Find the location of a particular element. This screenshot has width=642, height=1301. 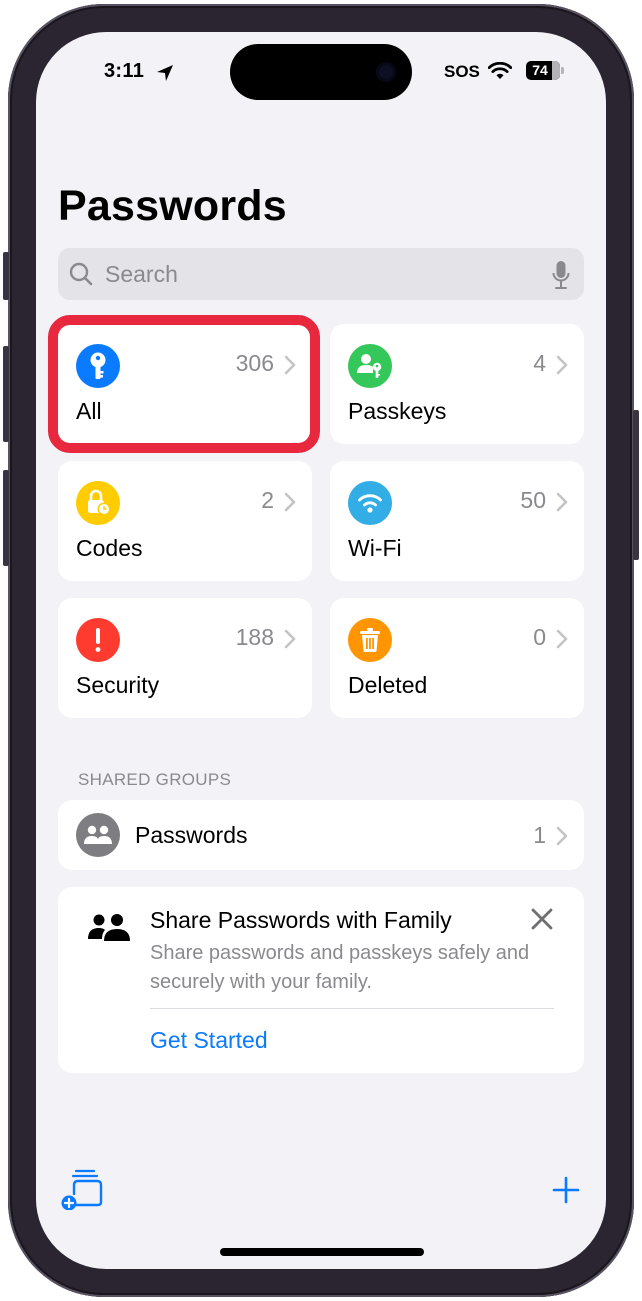

trash-icon is located at coordinates (370, 640).